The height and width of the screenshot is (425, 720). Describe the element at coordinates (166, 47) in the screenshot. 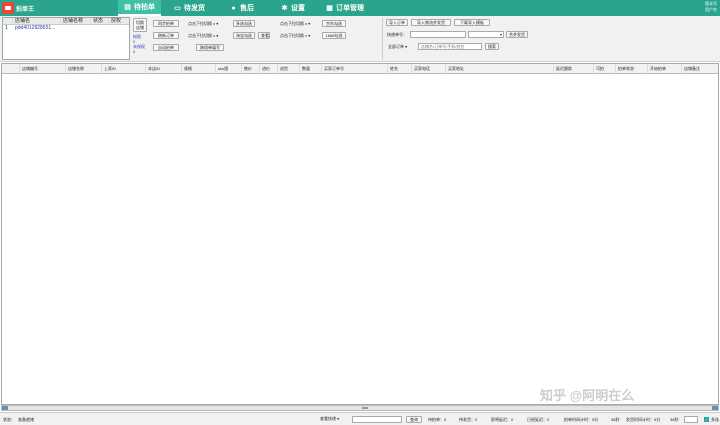

I see `auto-order-button: 自动拍单` at that location.